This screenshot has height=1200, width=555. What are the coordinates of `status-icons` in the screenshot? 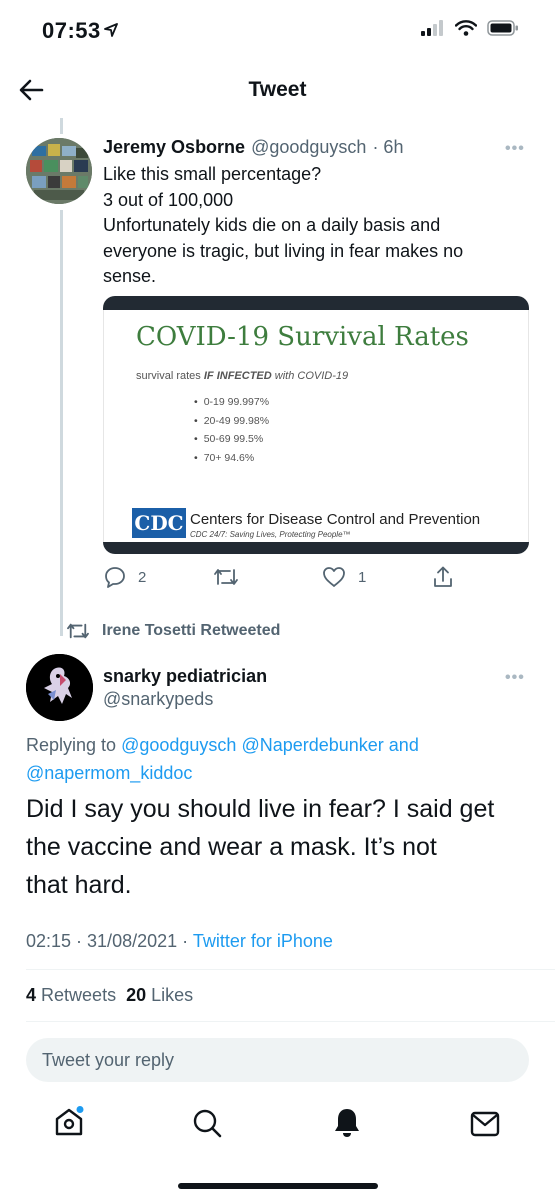 It's located at (470, 28).